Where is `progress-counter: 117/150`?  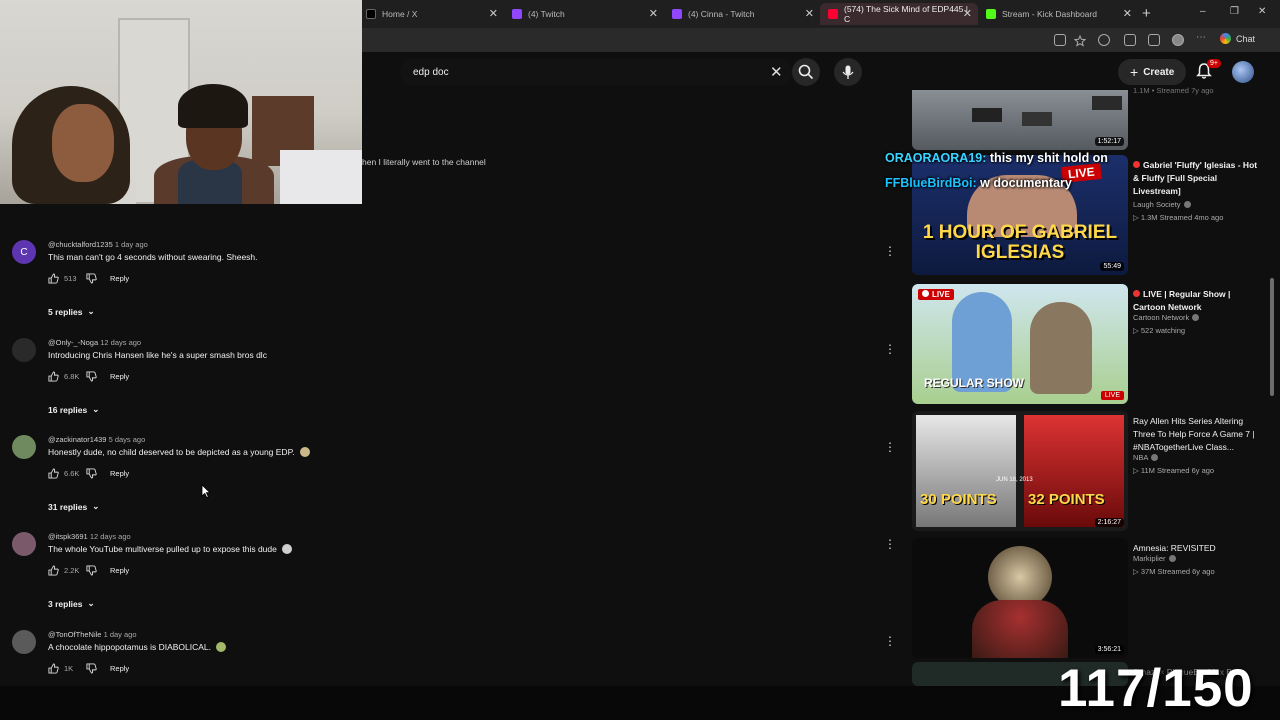
progress-counter: 117/150 is located at coordinates (1156, 688).